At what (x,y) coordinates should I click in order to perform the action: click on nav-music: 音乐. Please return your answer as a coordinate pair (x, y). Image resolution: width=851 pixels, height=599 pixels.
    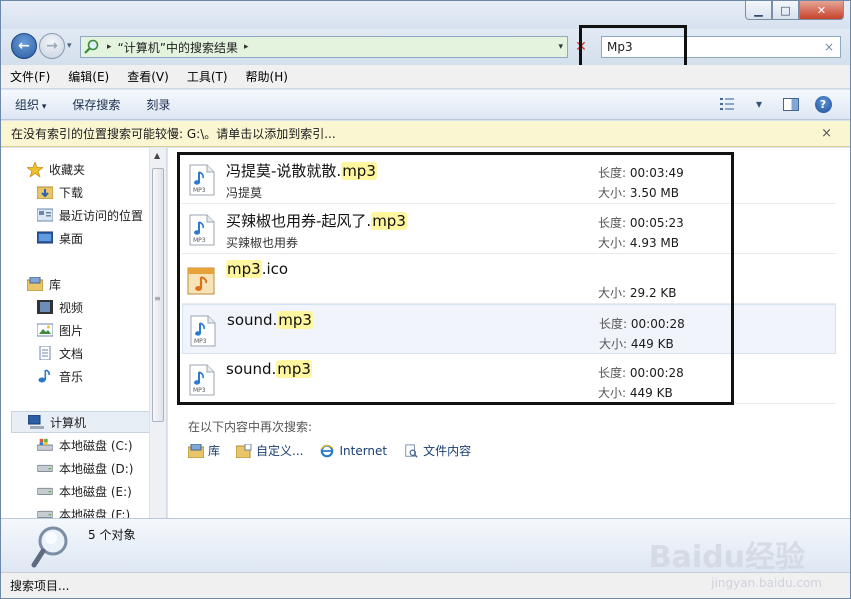
    Looking at the image, I should click on (101, 376).